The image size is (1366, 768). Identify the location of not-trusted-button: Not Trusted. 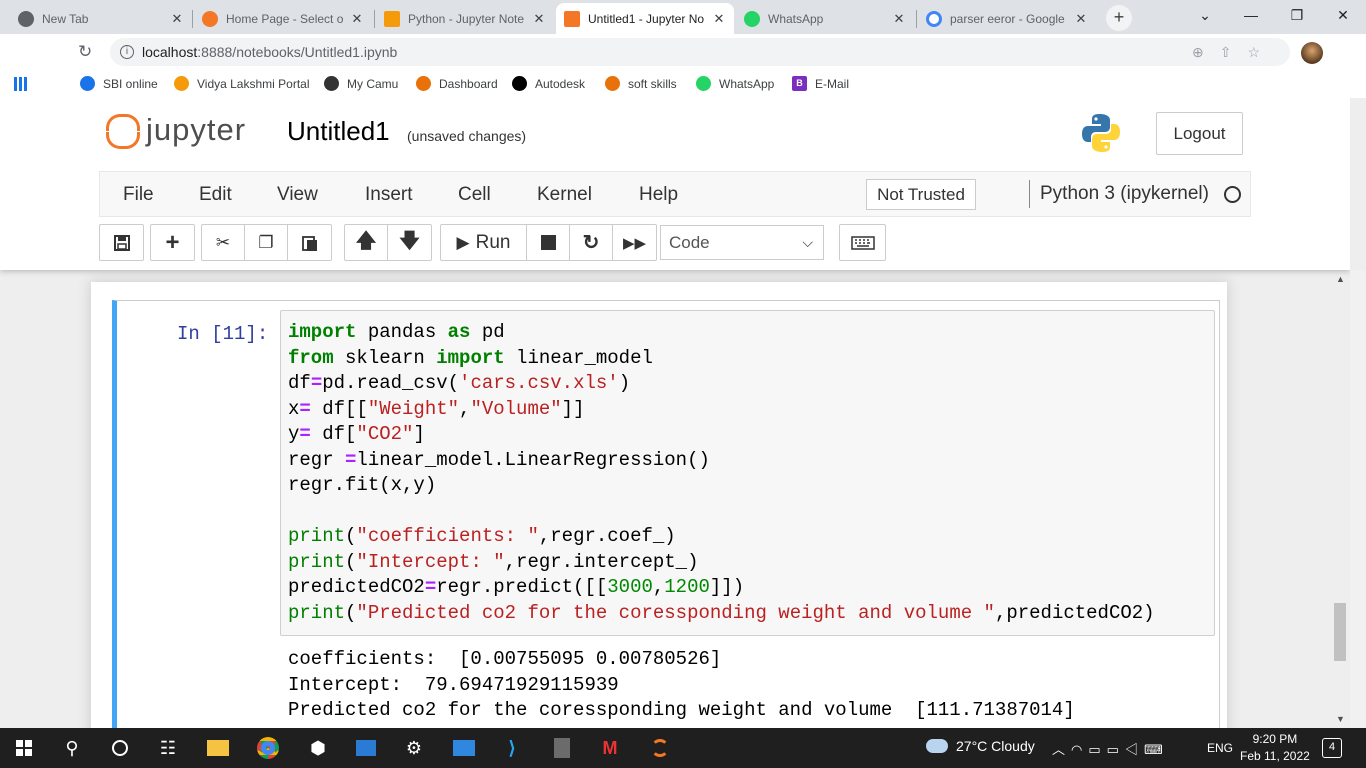
(921, 194).